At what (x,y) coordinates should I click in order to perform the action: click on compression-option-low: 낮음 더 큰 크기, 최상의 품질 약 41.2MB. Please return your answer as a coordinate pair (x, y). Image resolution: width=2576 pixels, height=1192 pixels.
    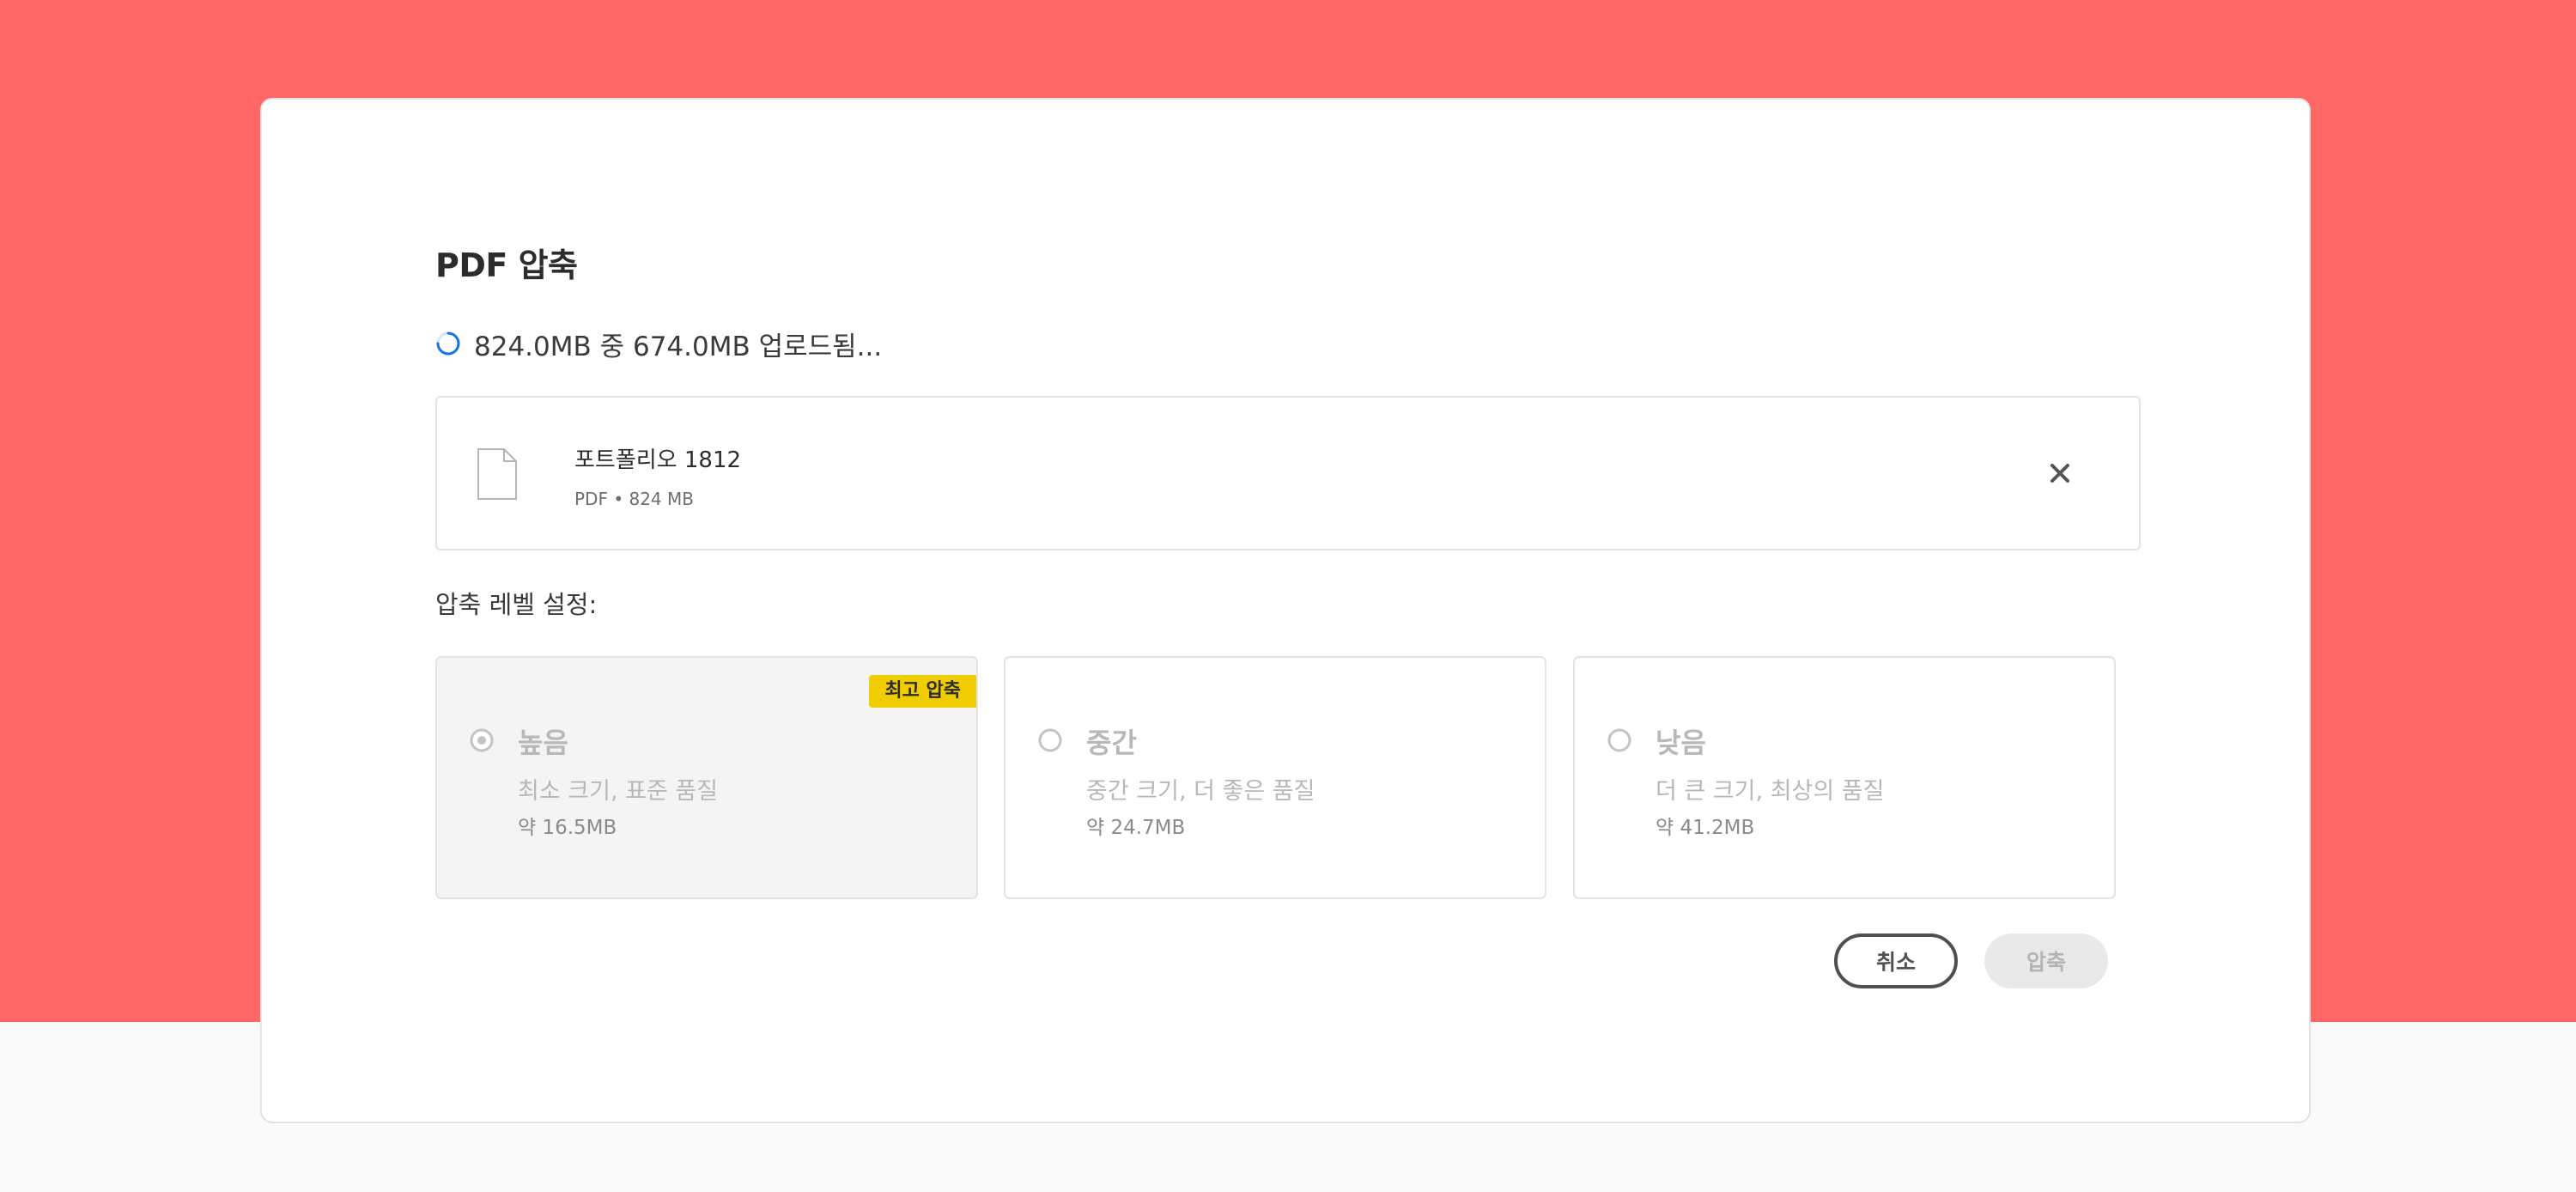
    Looking at the image, I should click on (1844, 777).